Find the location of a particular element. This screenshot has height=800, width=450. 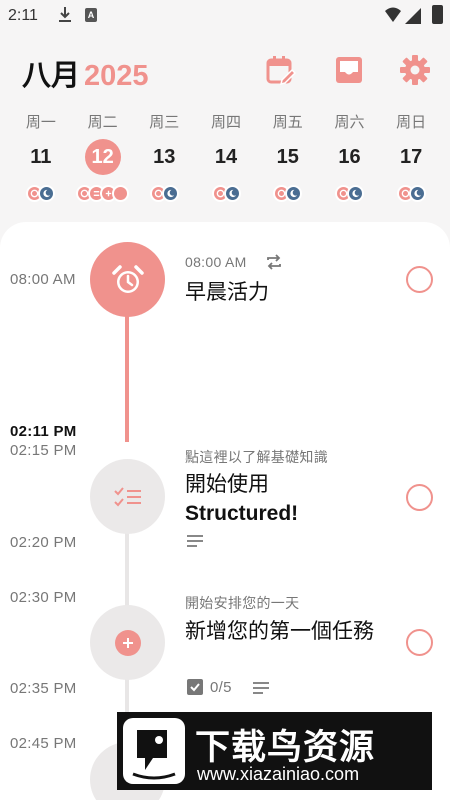

day-name: 周六 is located at coordinates (349, 122).